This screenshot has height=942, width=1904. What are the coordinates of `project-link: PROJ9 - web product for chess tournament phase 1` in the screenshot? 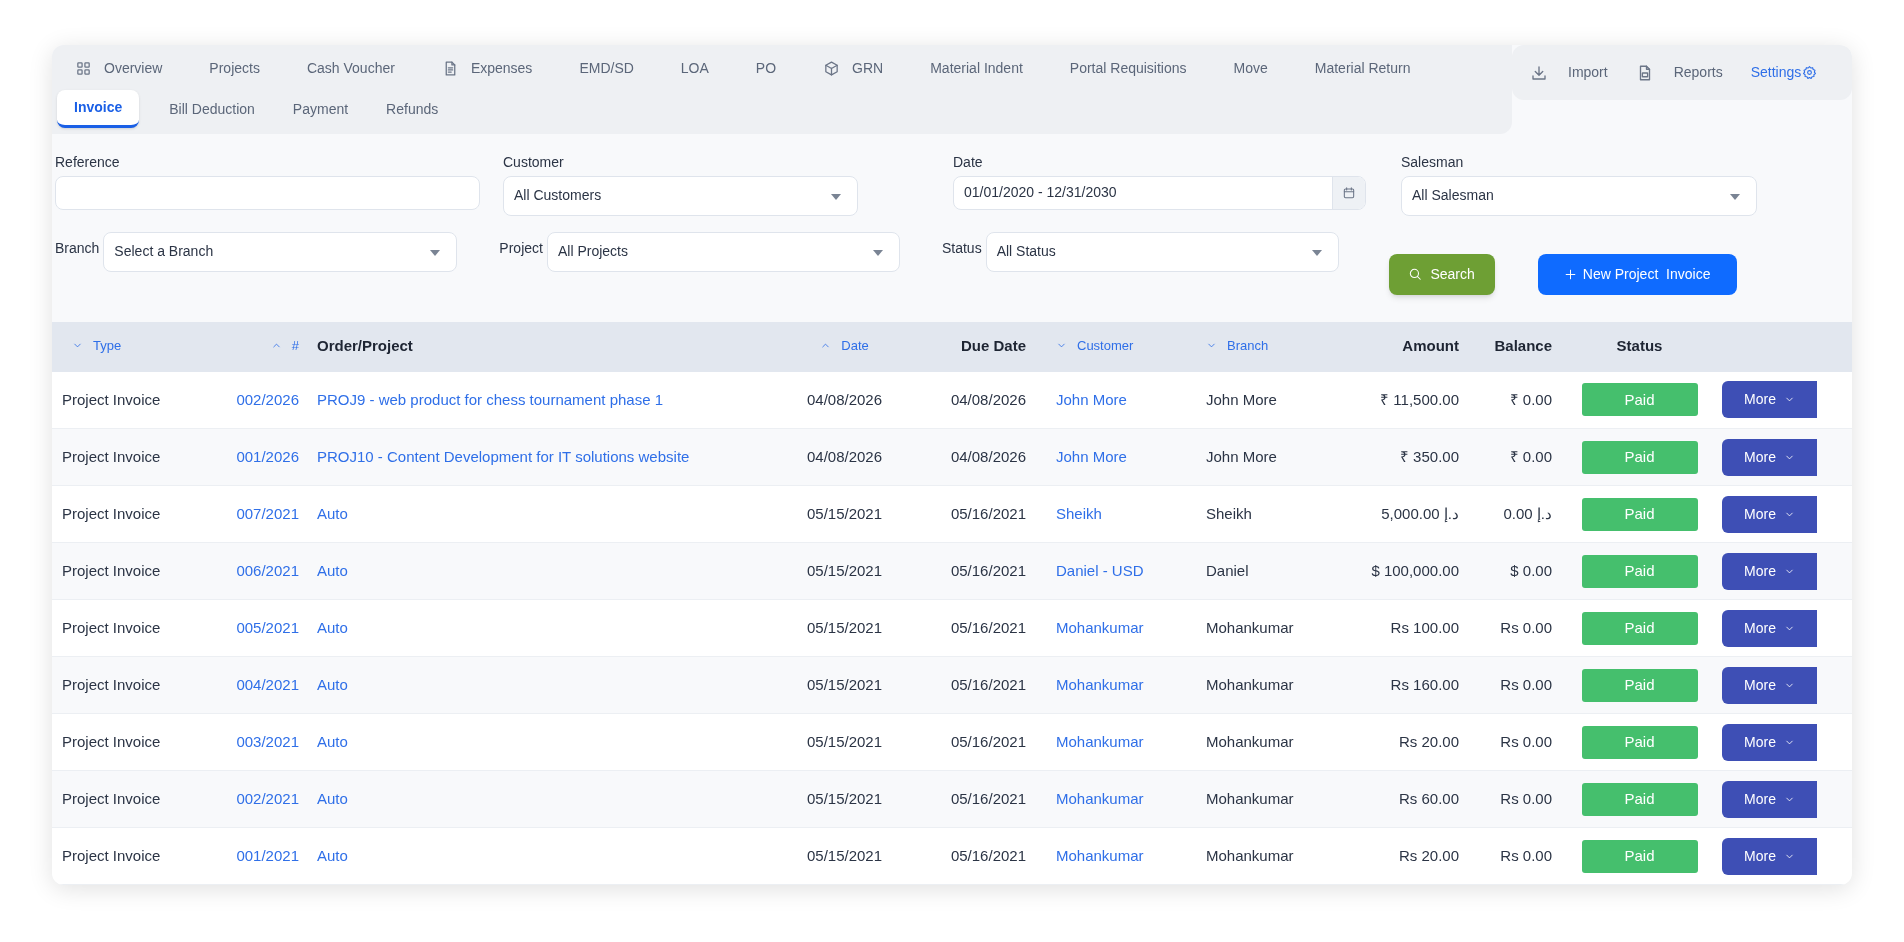 It's located at (490, 399).